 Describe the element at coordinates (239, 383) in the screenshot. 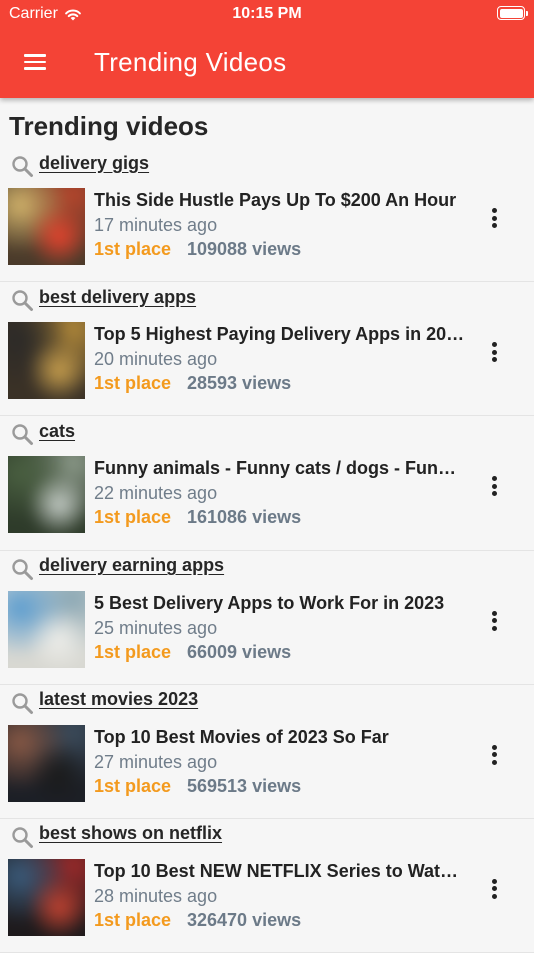

I see `view-count: 28593 views` at that location.